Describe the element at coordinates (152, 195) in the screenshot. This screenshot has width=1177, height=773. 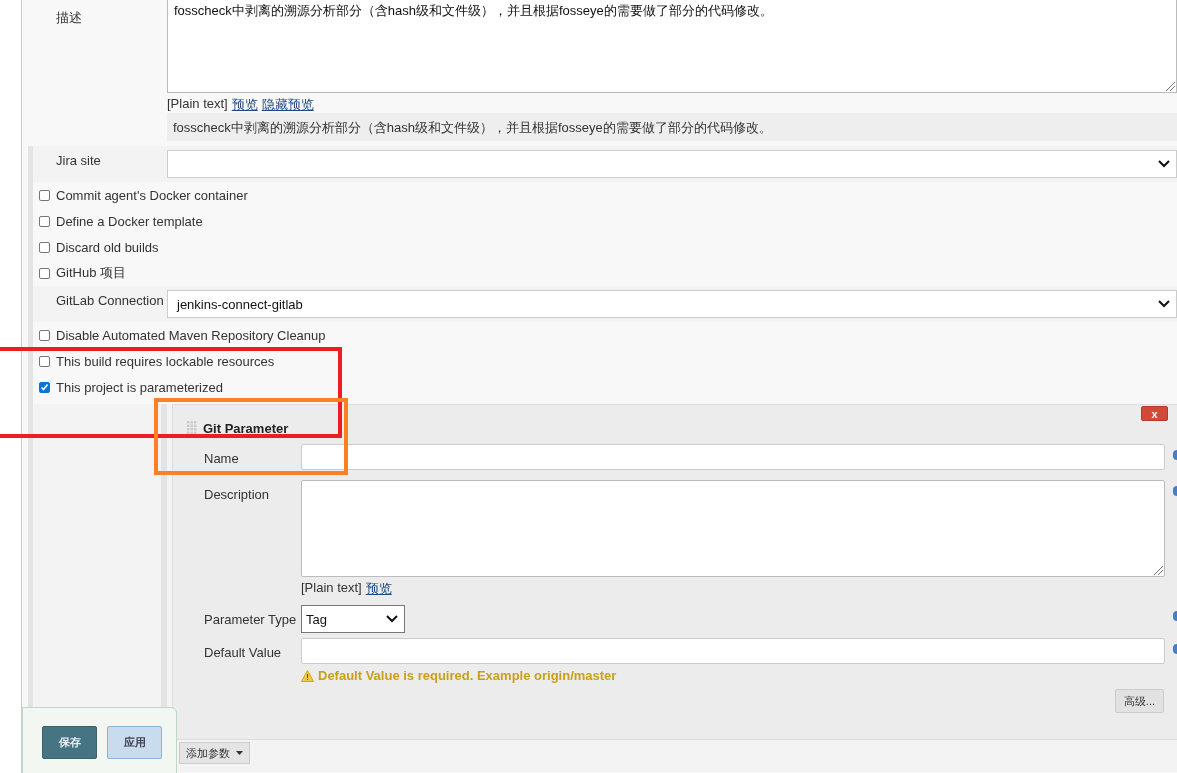
I see `checkbox-label: Commit agent's Docker container` at that location.